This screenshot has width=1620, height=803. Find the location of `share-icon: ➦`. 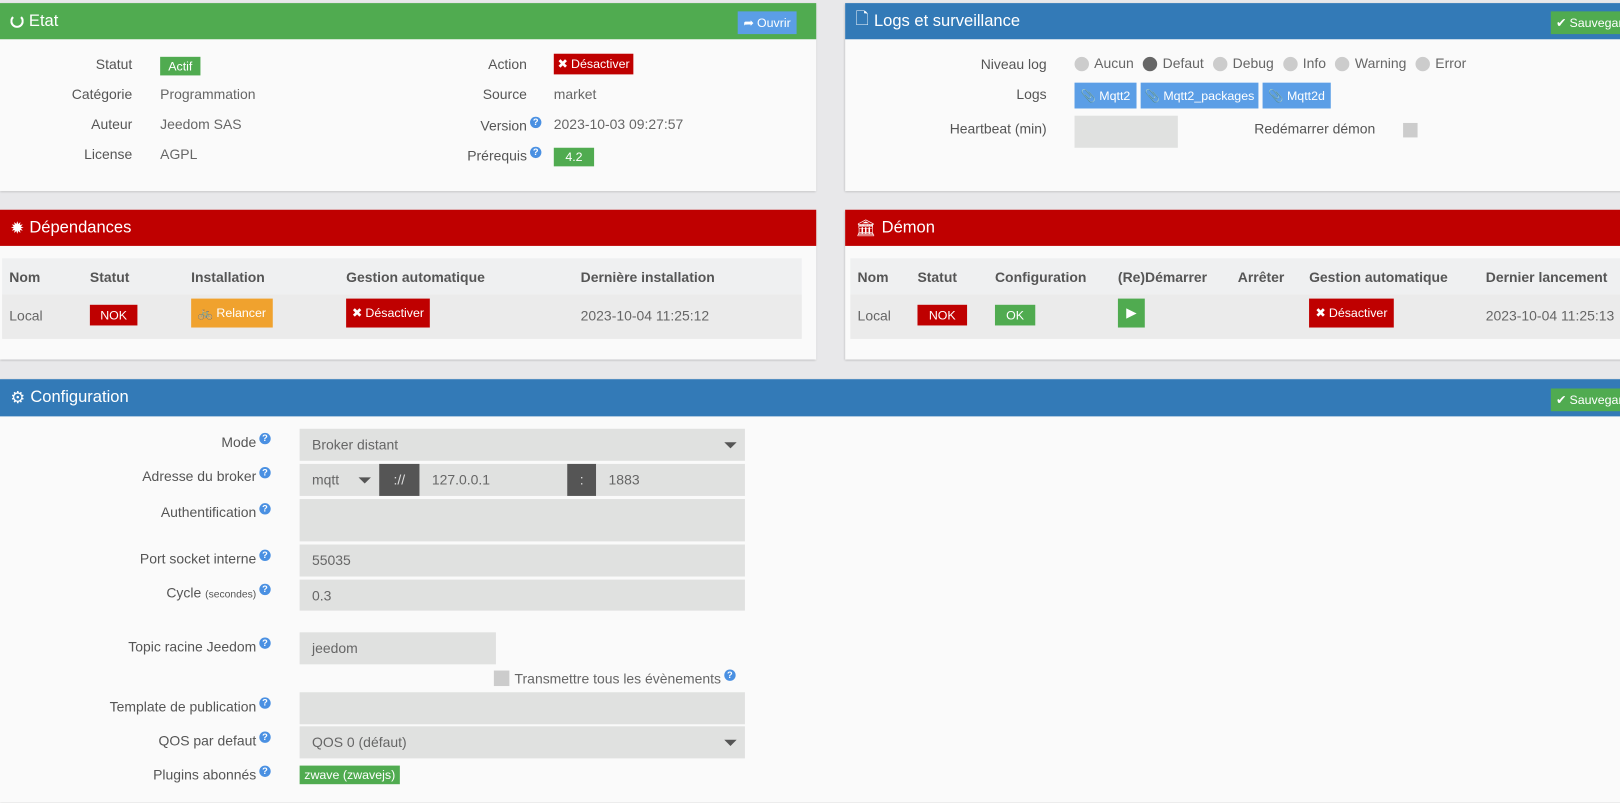

share-icon: ➦ is located at coordinates (748, 22).